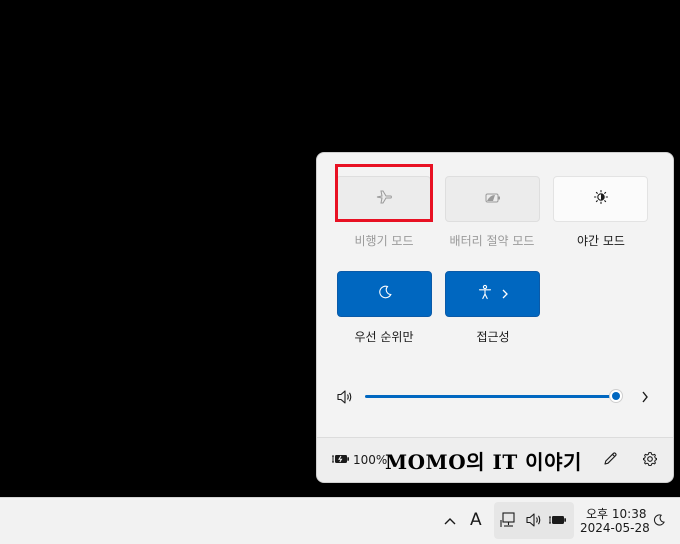  I want to click on taskbar, so click(340, 520).